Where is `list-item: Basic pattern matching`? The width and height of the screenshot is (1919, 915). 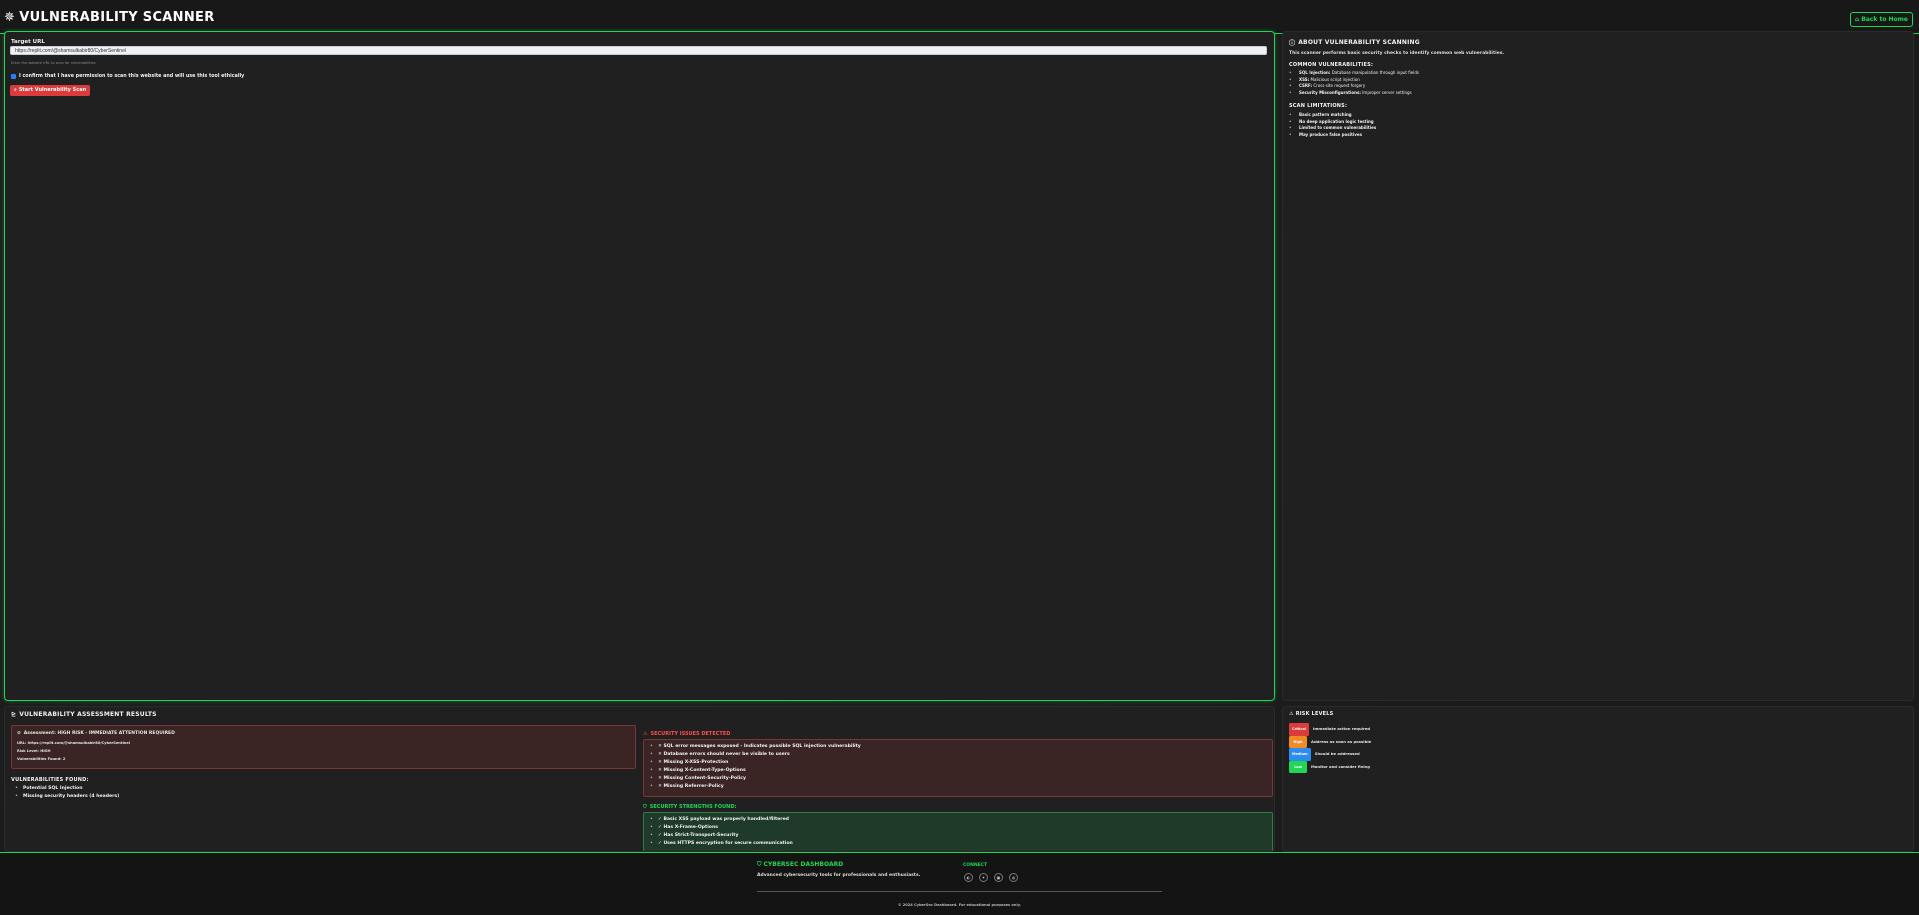
list-item: Basic pattern matching is located at coordinates (1332, 115).